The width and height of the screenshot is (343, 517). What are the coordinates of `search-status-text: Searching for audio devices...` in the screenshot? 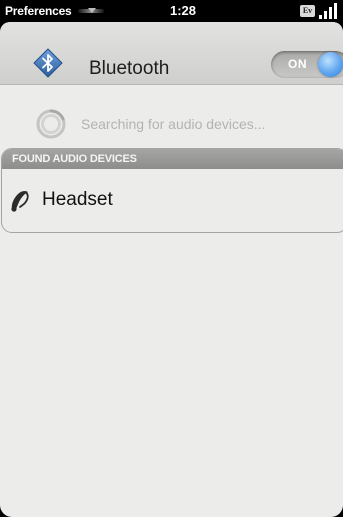 It's located at (173, 124).